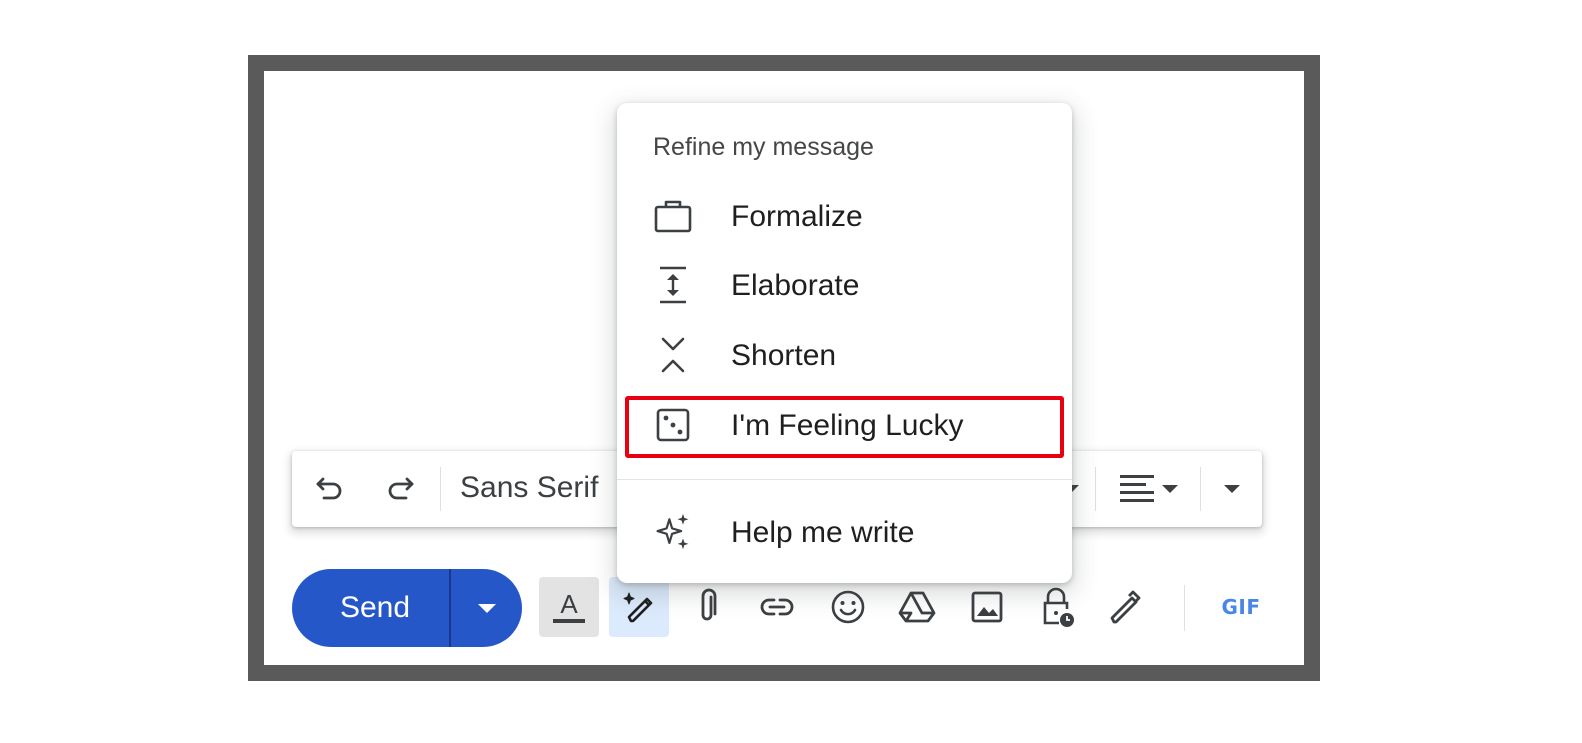 The height and width of the screenshot is (743, 1582). I want to click on align-icon, so click(1150, 489).